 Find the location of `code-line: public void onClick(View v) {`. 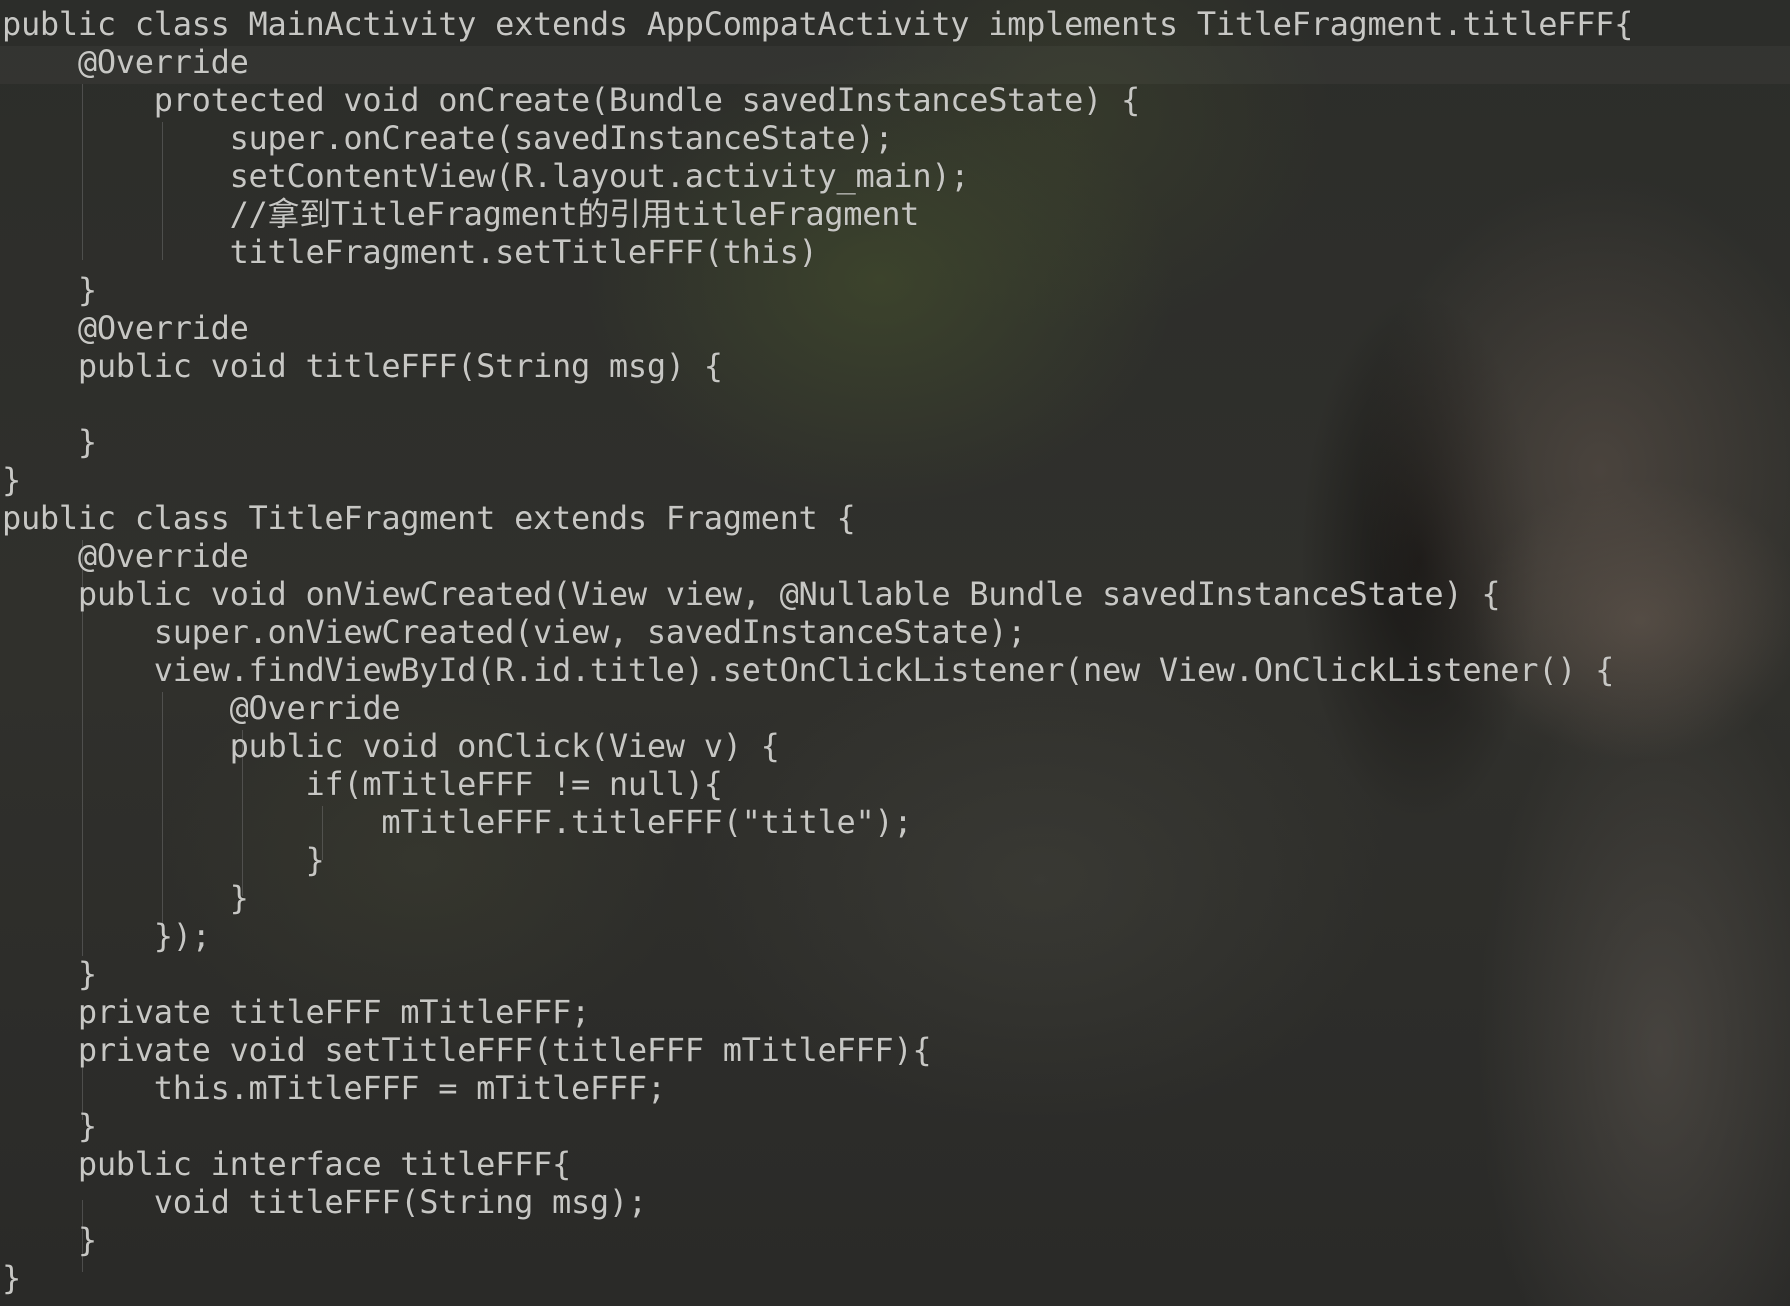

code-line: public void onClick(View v) { is located at coordinates (817, 746).